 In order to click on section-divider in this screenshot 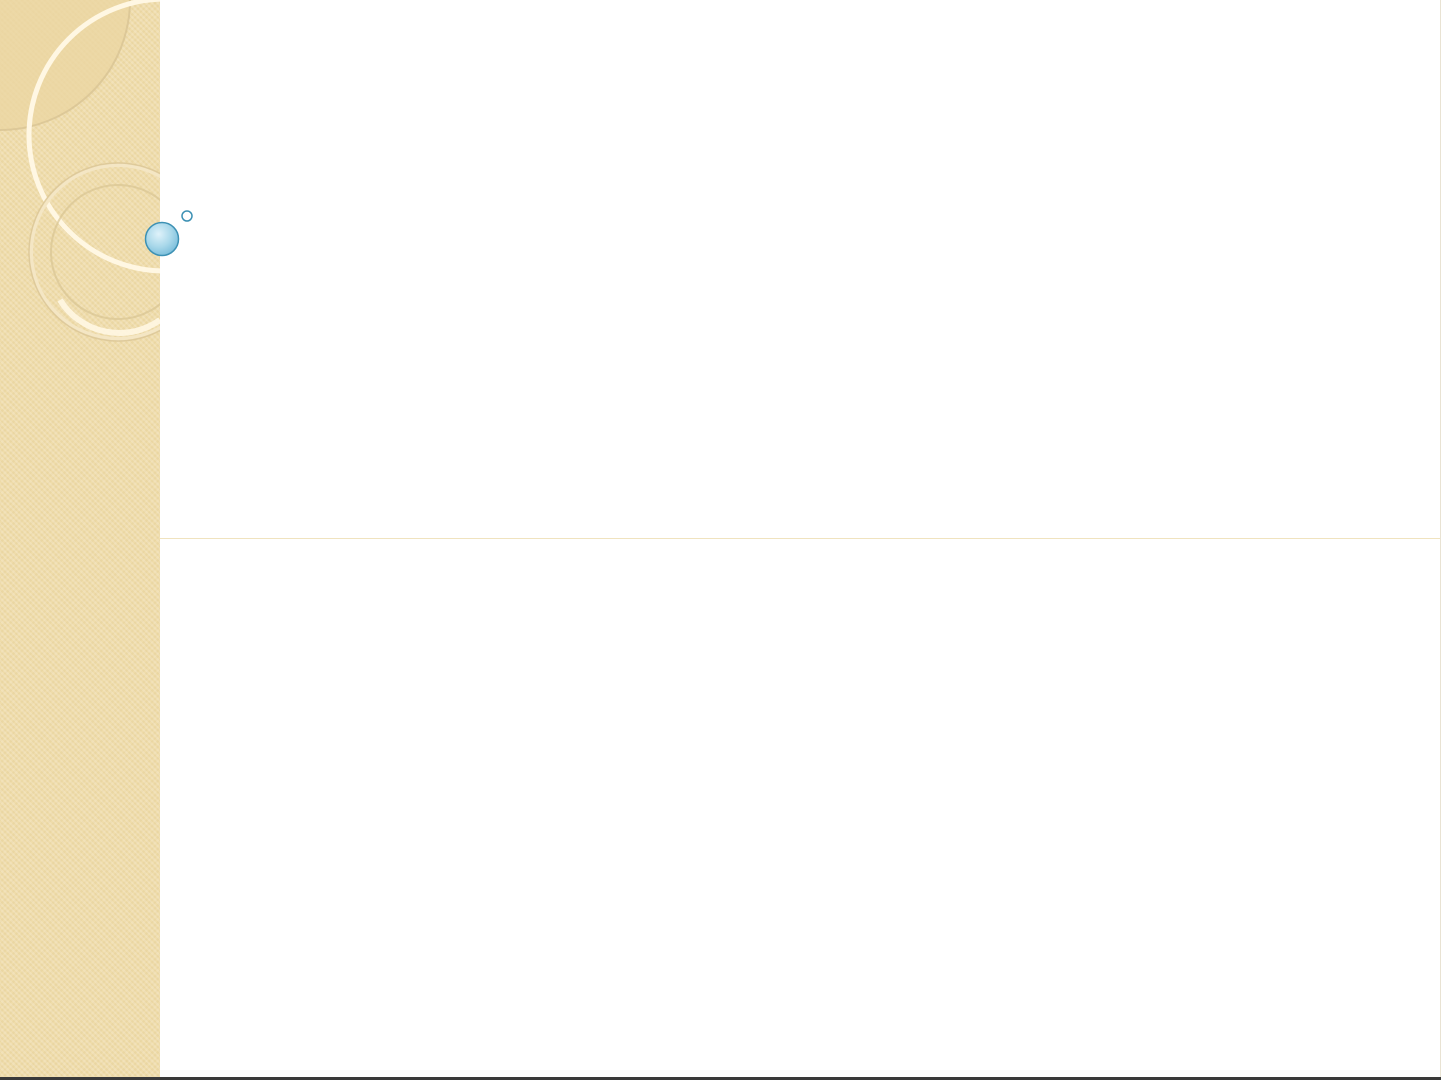, I will do `click(800, 538)`.